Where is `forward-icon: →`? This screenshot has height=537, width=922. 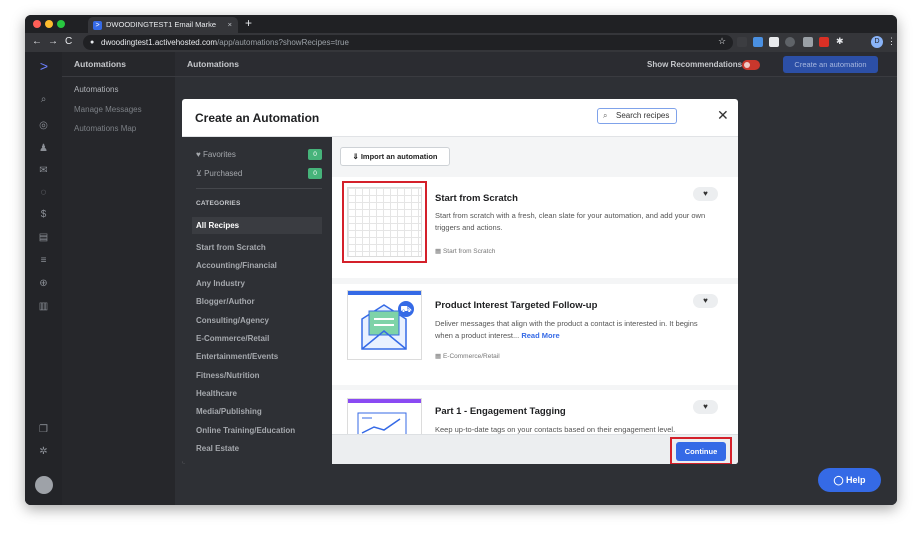 forward-icon: → is located at coordinates (53, 41).